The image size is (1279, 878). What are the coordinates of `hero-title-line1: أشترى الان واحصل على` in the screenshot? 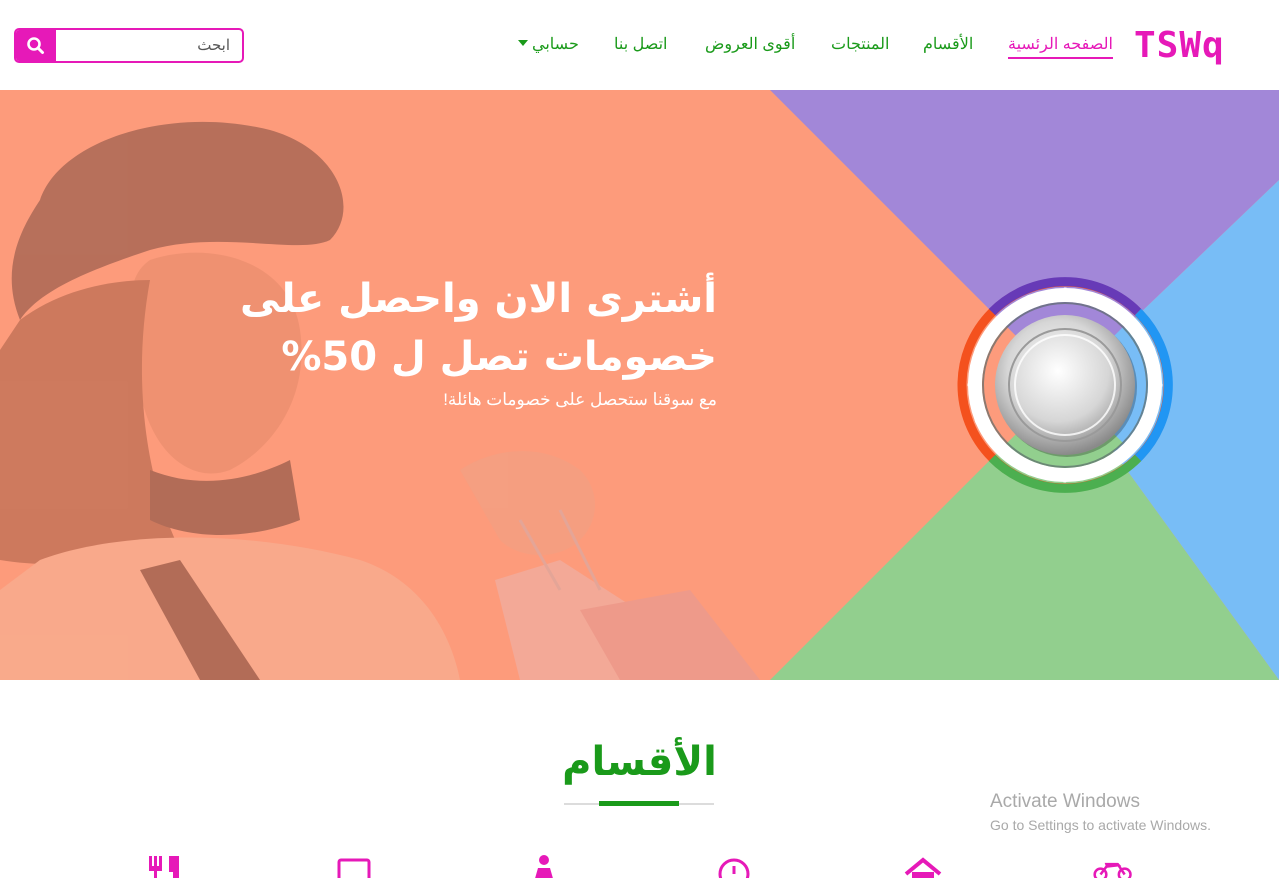 It's located at (478, 299).